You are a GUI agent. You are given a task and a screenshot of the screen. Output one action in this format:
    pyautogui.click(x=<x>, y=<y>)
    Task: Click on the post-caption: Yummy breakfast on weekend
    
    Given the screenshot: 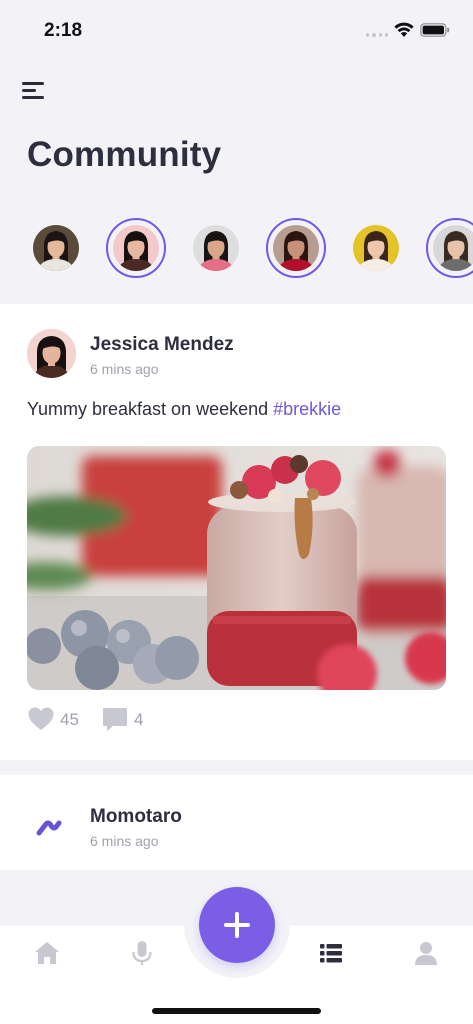 What is the action you would take?
    pyautogui.click(x=150, y=409)
    